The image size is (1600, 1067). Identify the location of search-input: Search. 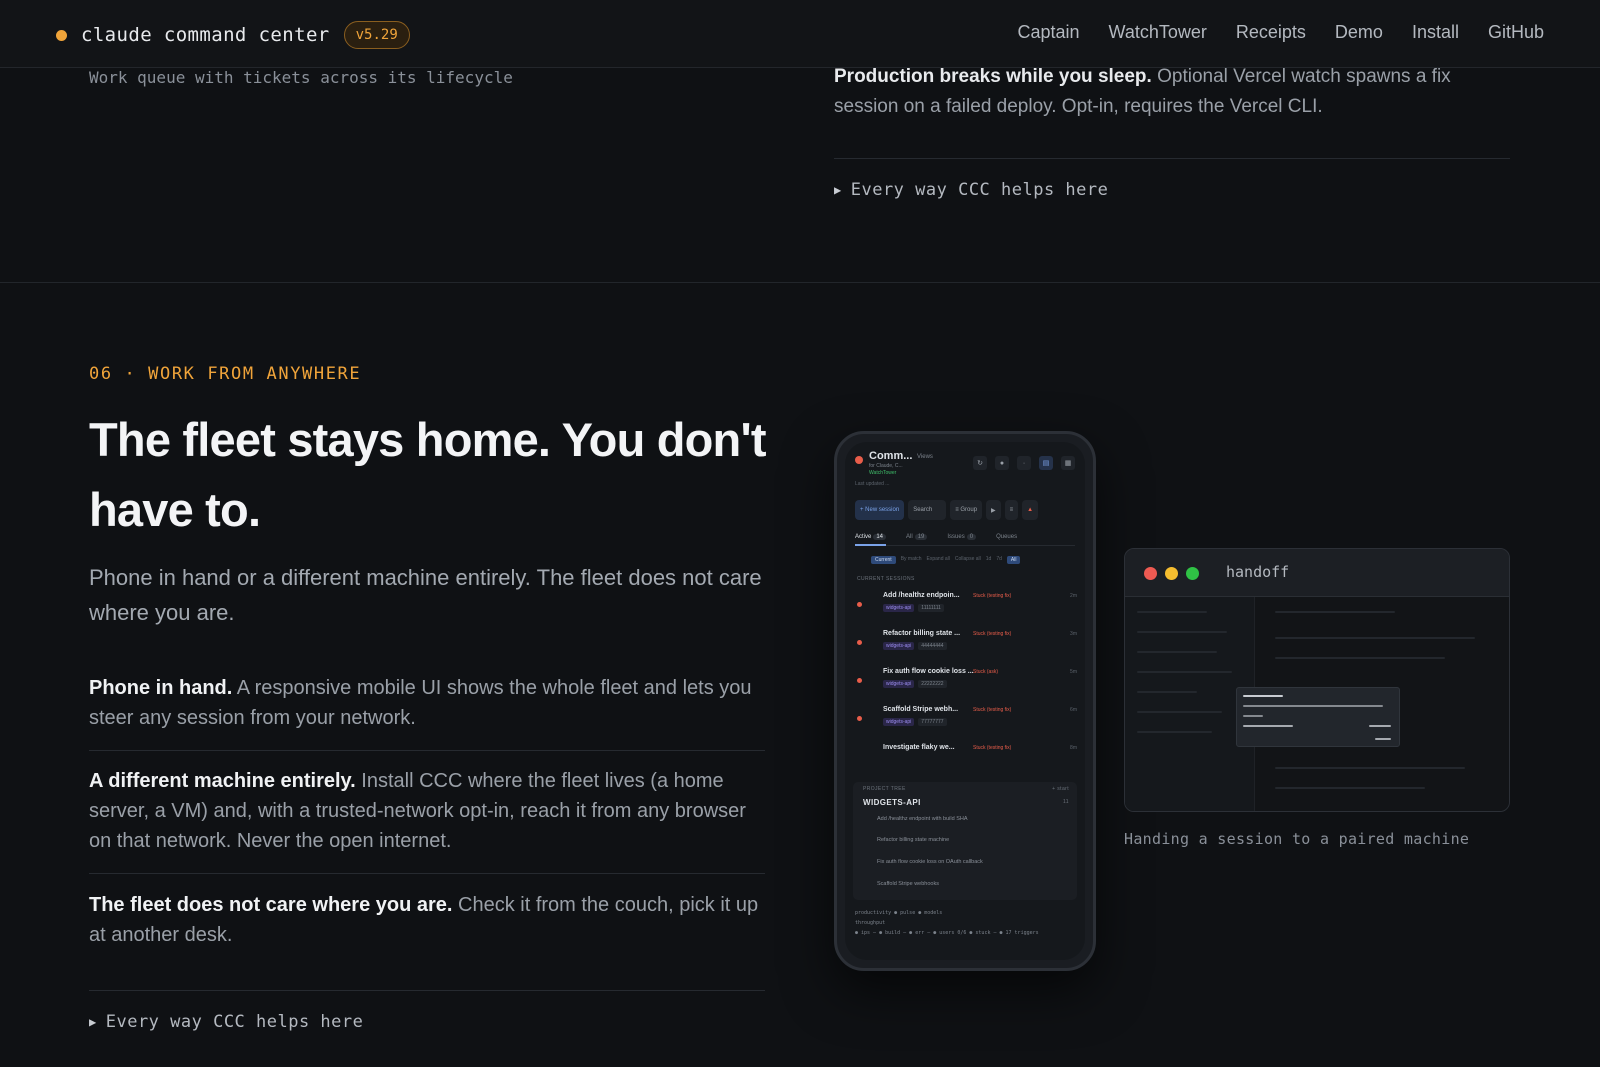
(927, 510).